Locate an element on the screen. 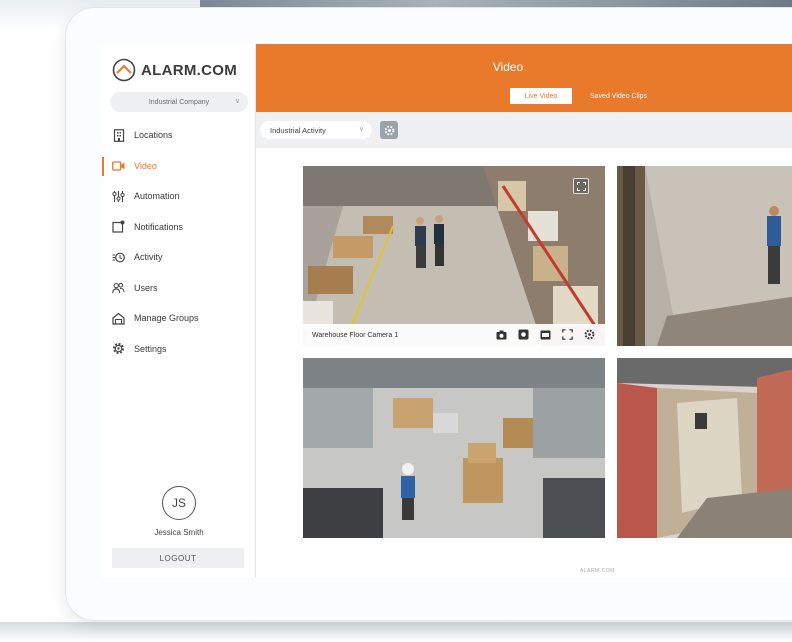 The height and width of the screenshot is (642, 792). expand-icon is located at coordinates (581, 186).